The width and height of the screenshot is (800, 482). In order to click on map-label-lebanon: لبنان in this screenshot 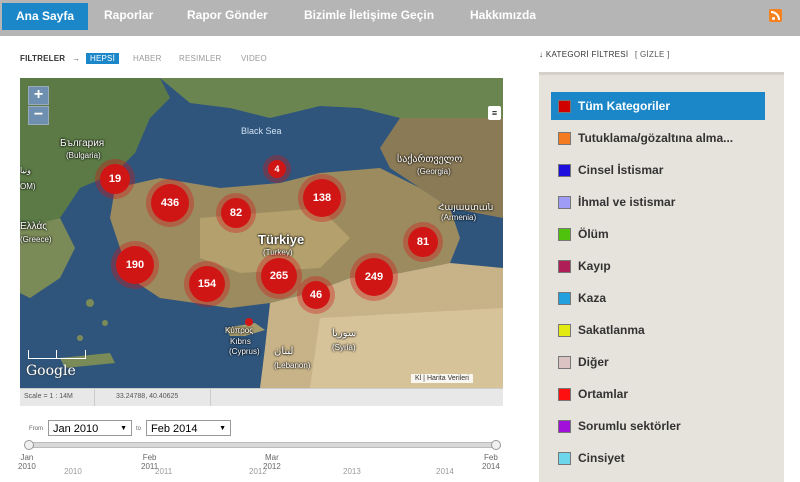, I will do `click(284, 351)`.